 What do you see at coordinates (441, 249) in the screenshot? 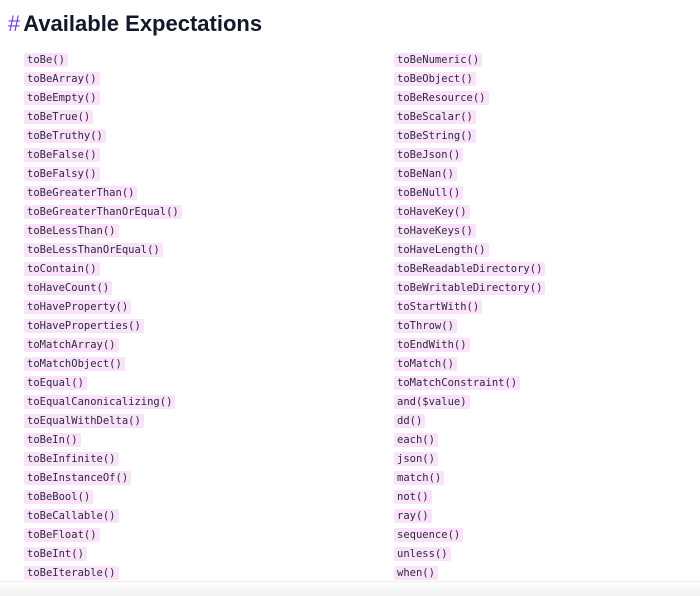
I see `expectation-link: toHaveLength()` at bounding box center [441, 249].